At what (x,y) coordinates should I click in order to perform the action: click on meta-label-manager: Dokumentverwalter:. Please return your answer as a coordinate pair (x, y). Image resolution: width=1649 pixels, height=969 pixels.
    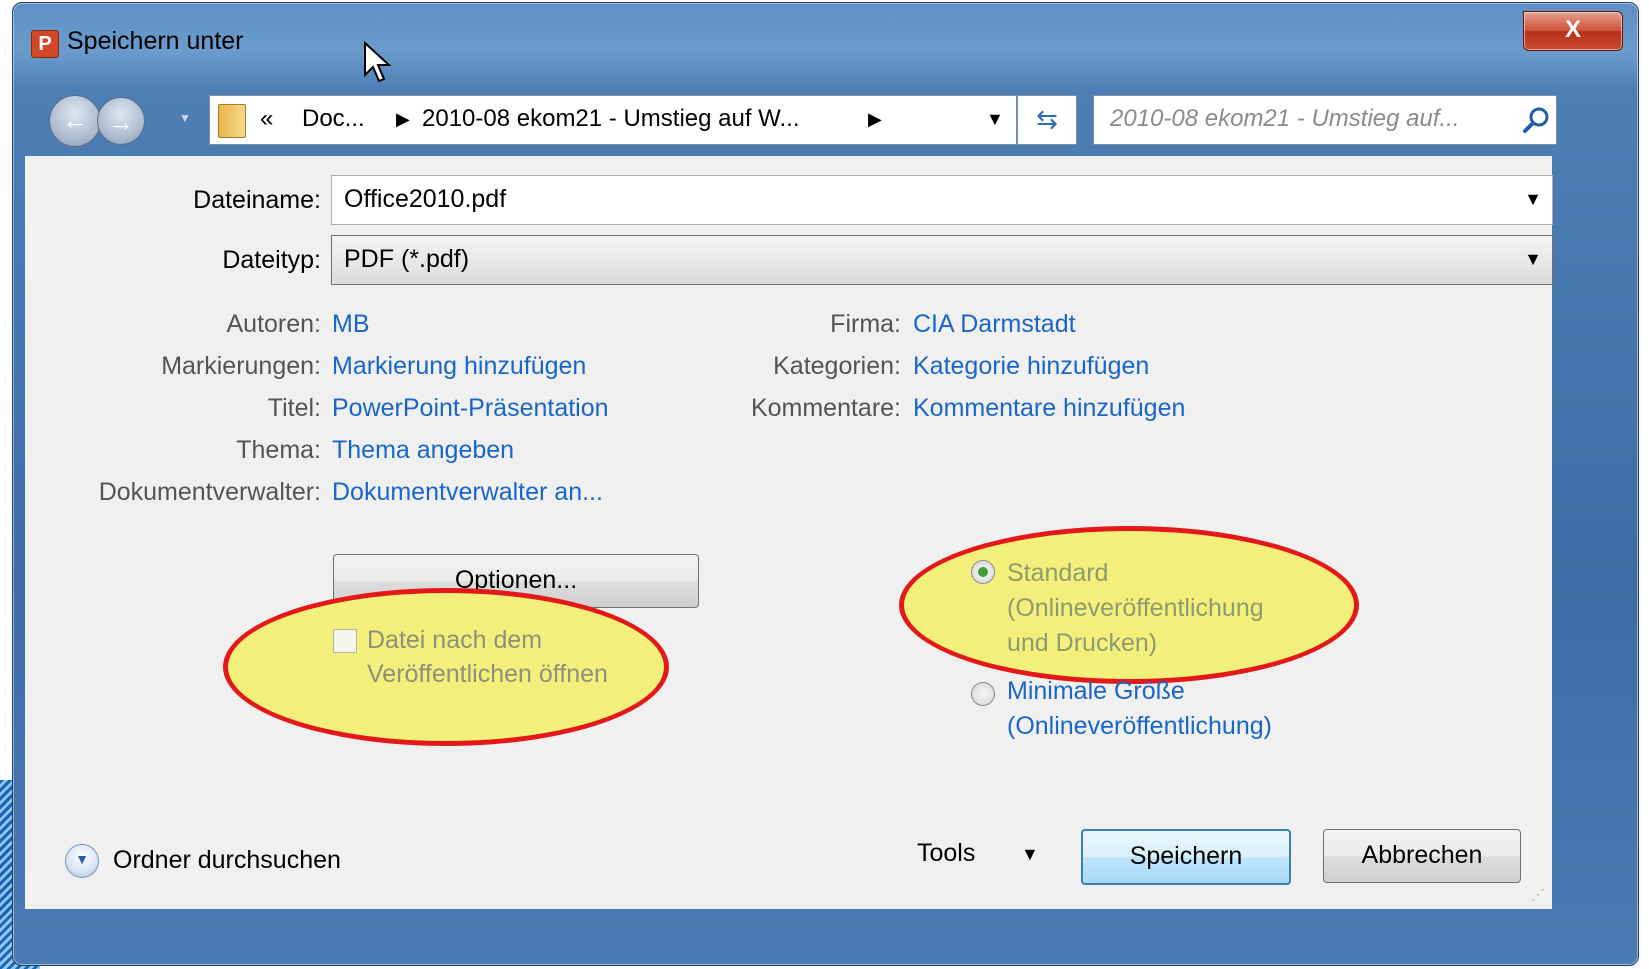
    Looking at the image, I should click on (209, 492).